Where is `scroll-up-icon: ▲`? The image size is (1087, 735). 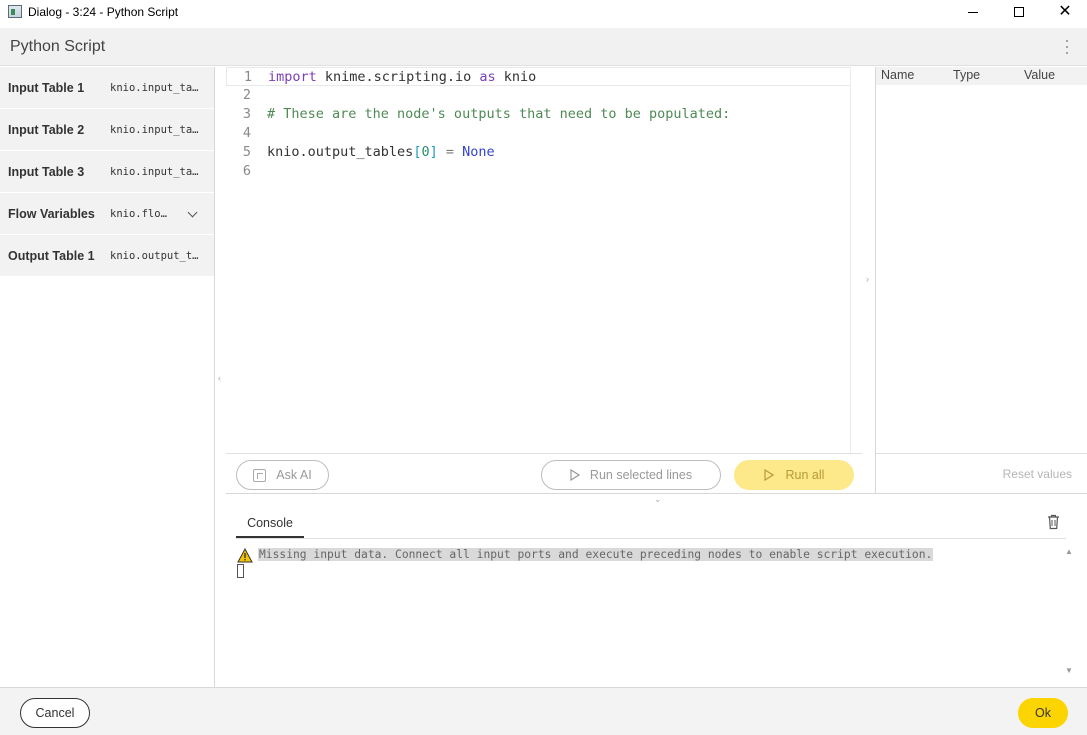 scroll-up-icon: ▲ is located at coordinates (1069, 551).